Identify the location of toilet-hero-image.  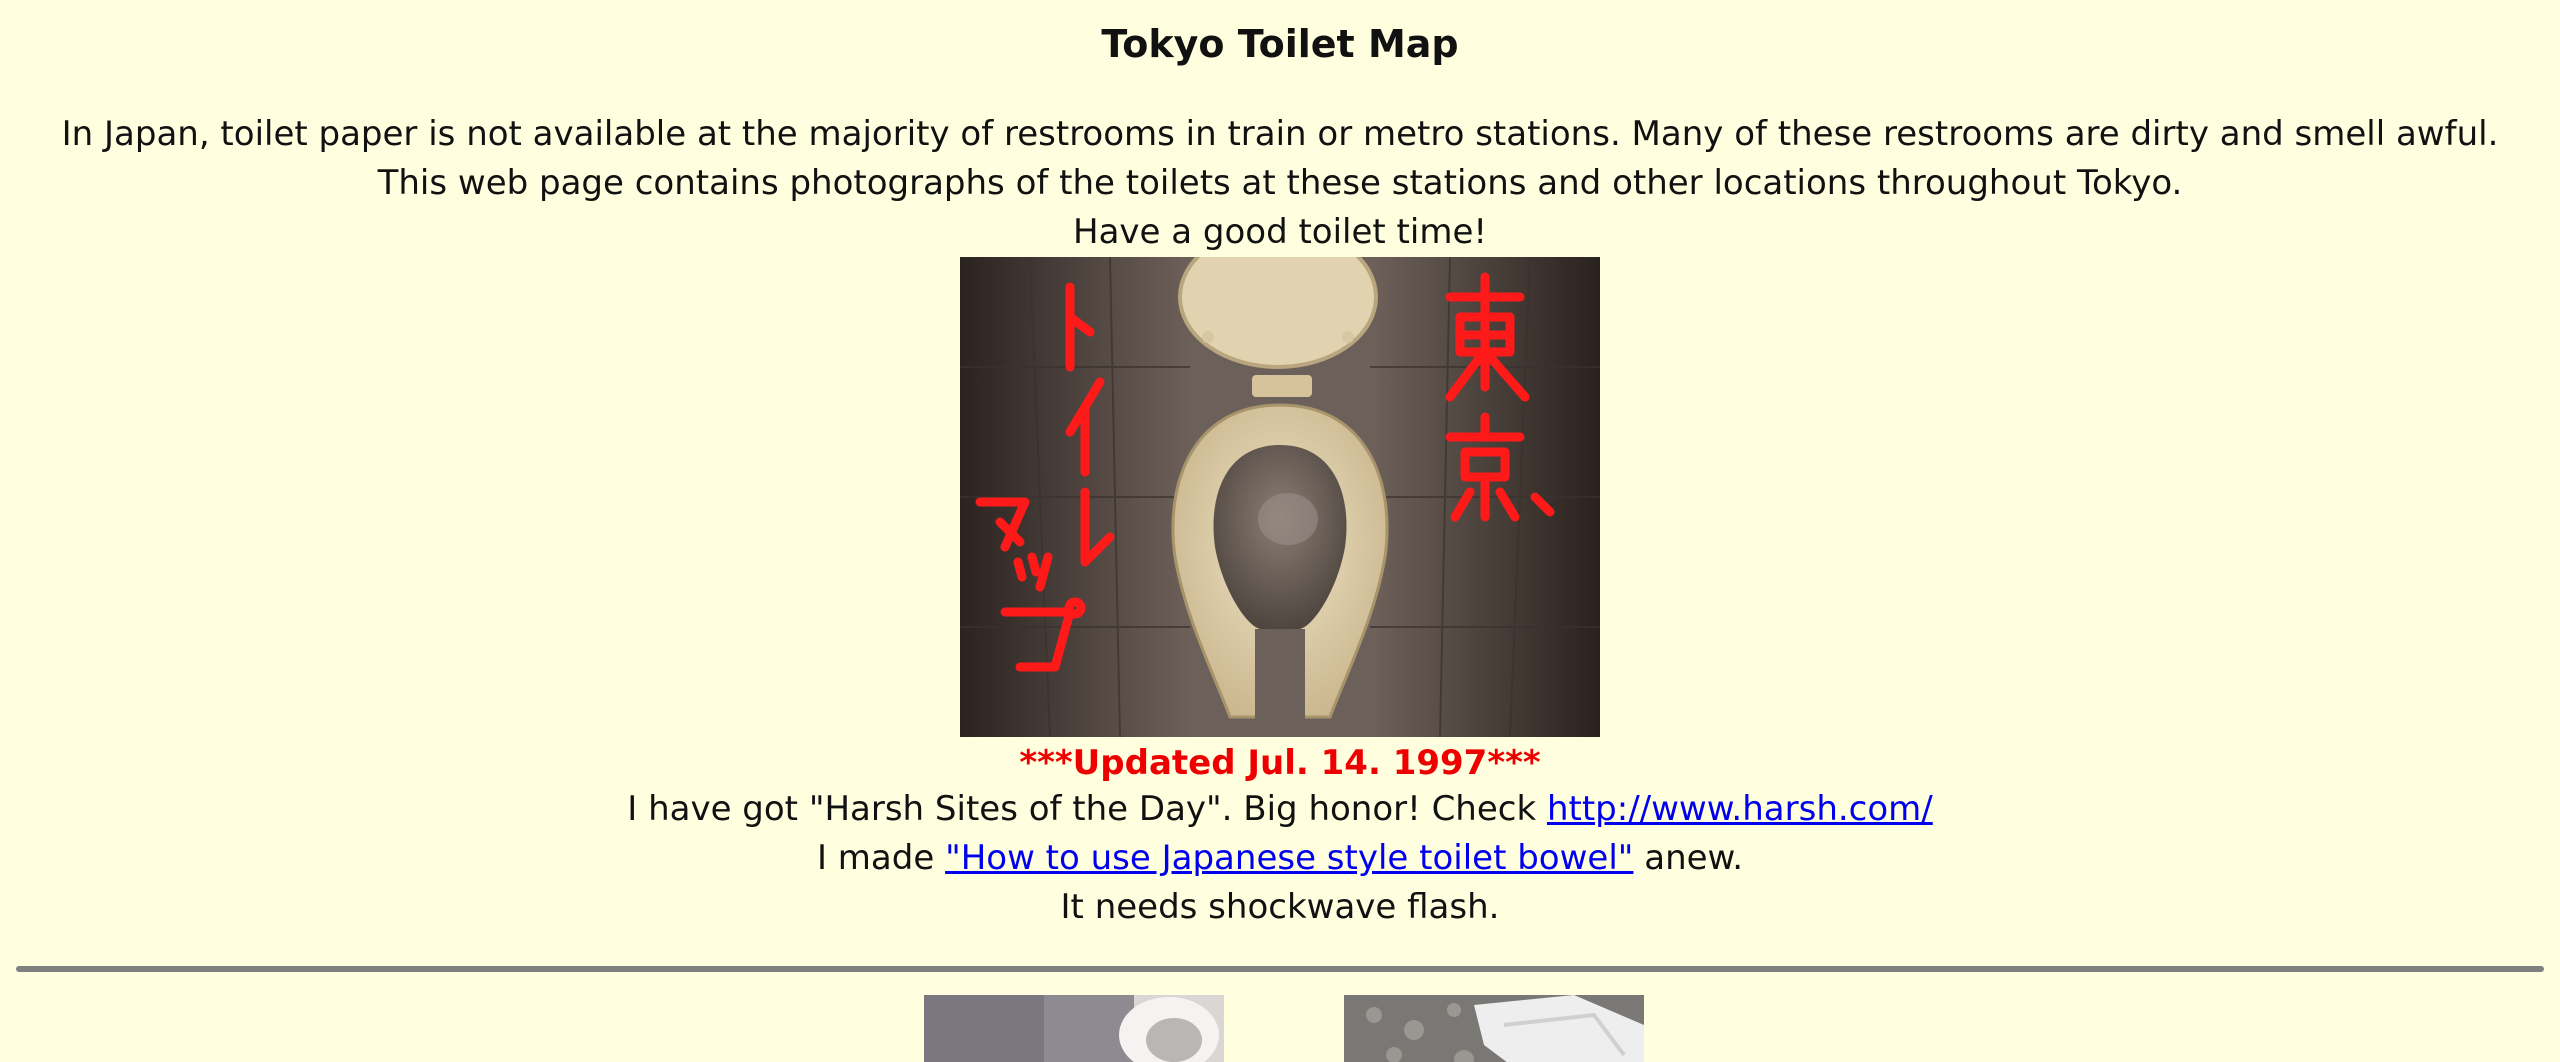
(1280, 497).